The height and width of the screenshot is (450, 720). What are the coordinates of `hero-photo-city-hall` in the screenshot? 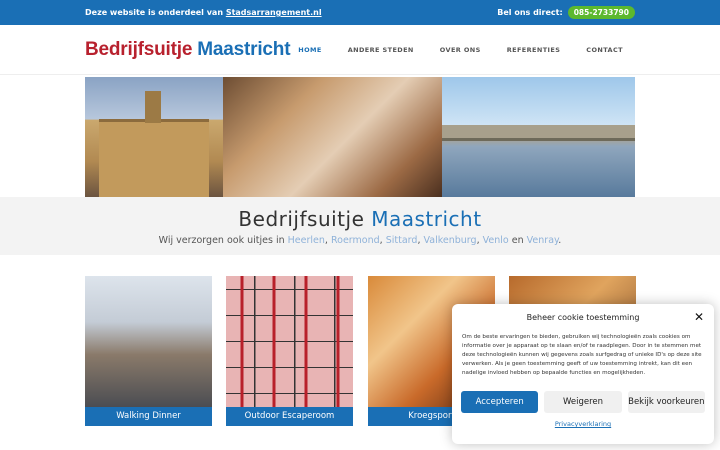 It's located at (154, 137).